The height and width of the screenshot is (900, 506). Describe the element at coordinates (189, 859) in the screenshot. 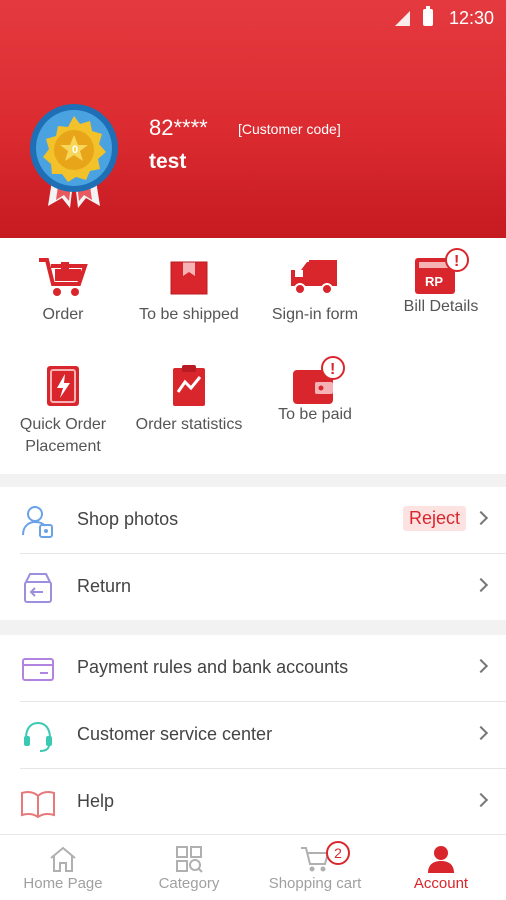

I see `category-icon` at that location.